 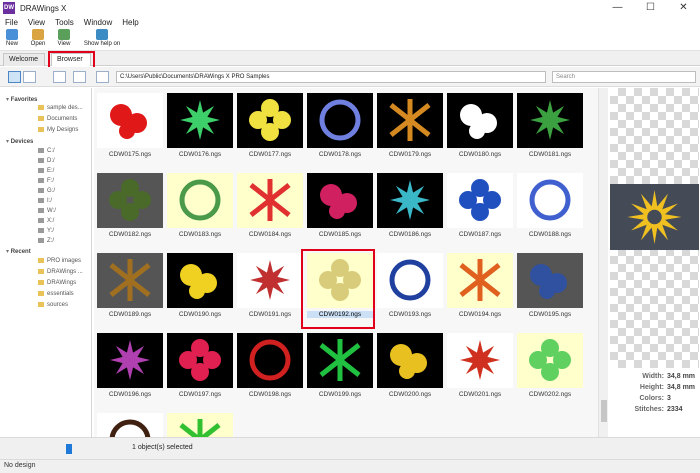 I want to click on view-label: View, so click(x=64, y=44).